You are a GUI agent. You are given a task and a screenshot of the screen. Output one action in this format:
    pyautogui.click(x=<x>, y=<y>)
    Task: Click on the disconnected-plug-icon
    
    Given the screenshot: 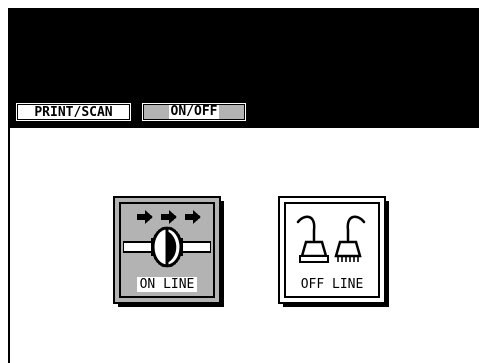 What is the action you would take?
    pyautogui.click(x=331, y=239)
    